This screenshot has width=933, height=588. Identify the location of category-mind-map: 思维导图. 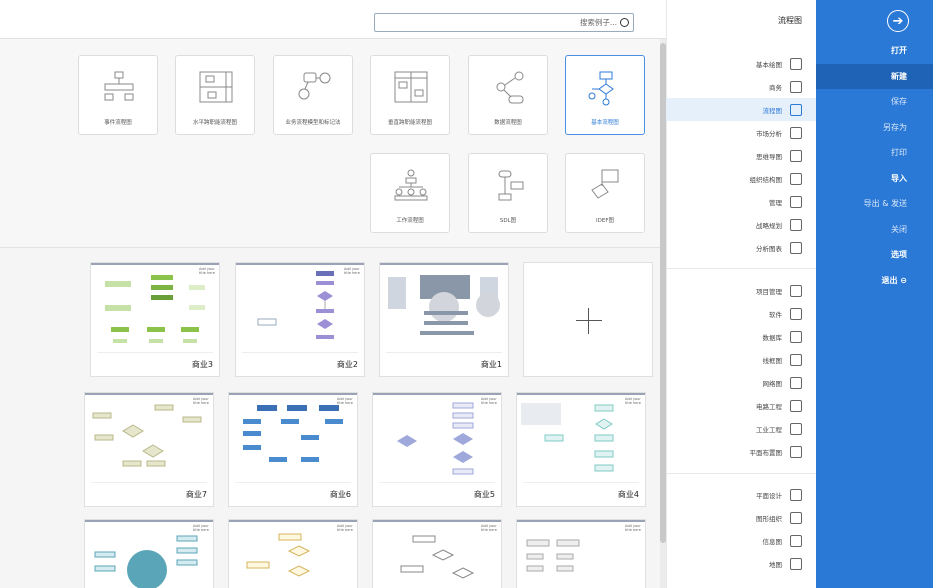
(741, 155).